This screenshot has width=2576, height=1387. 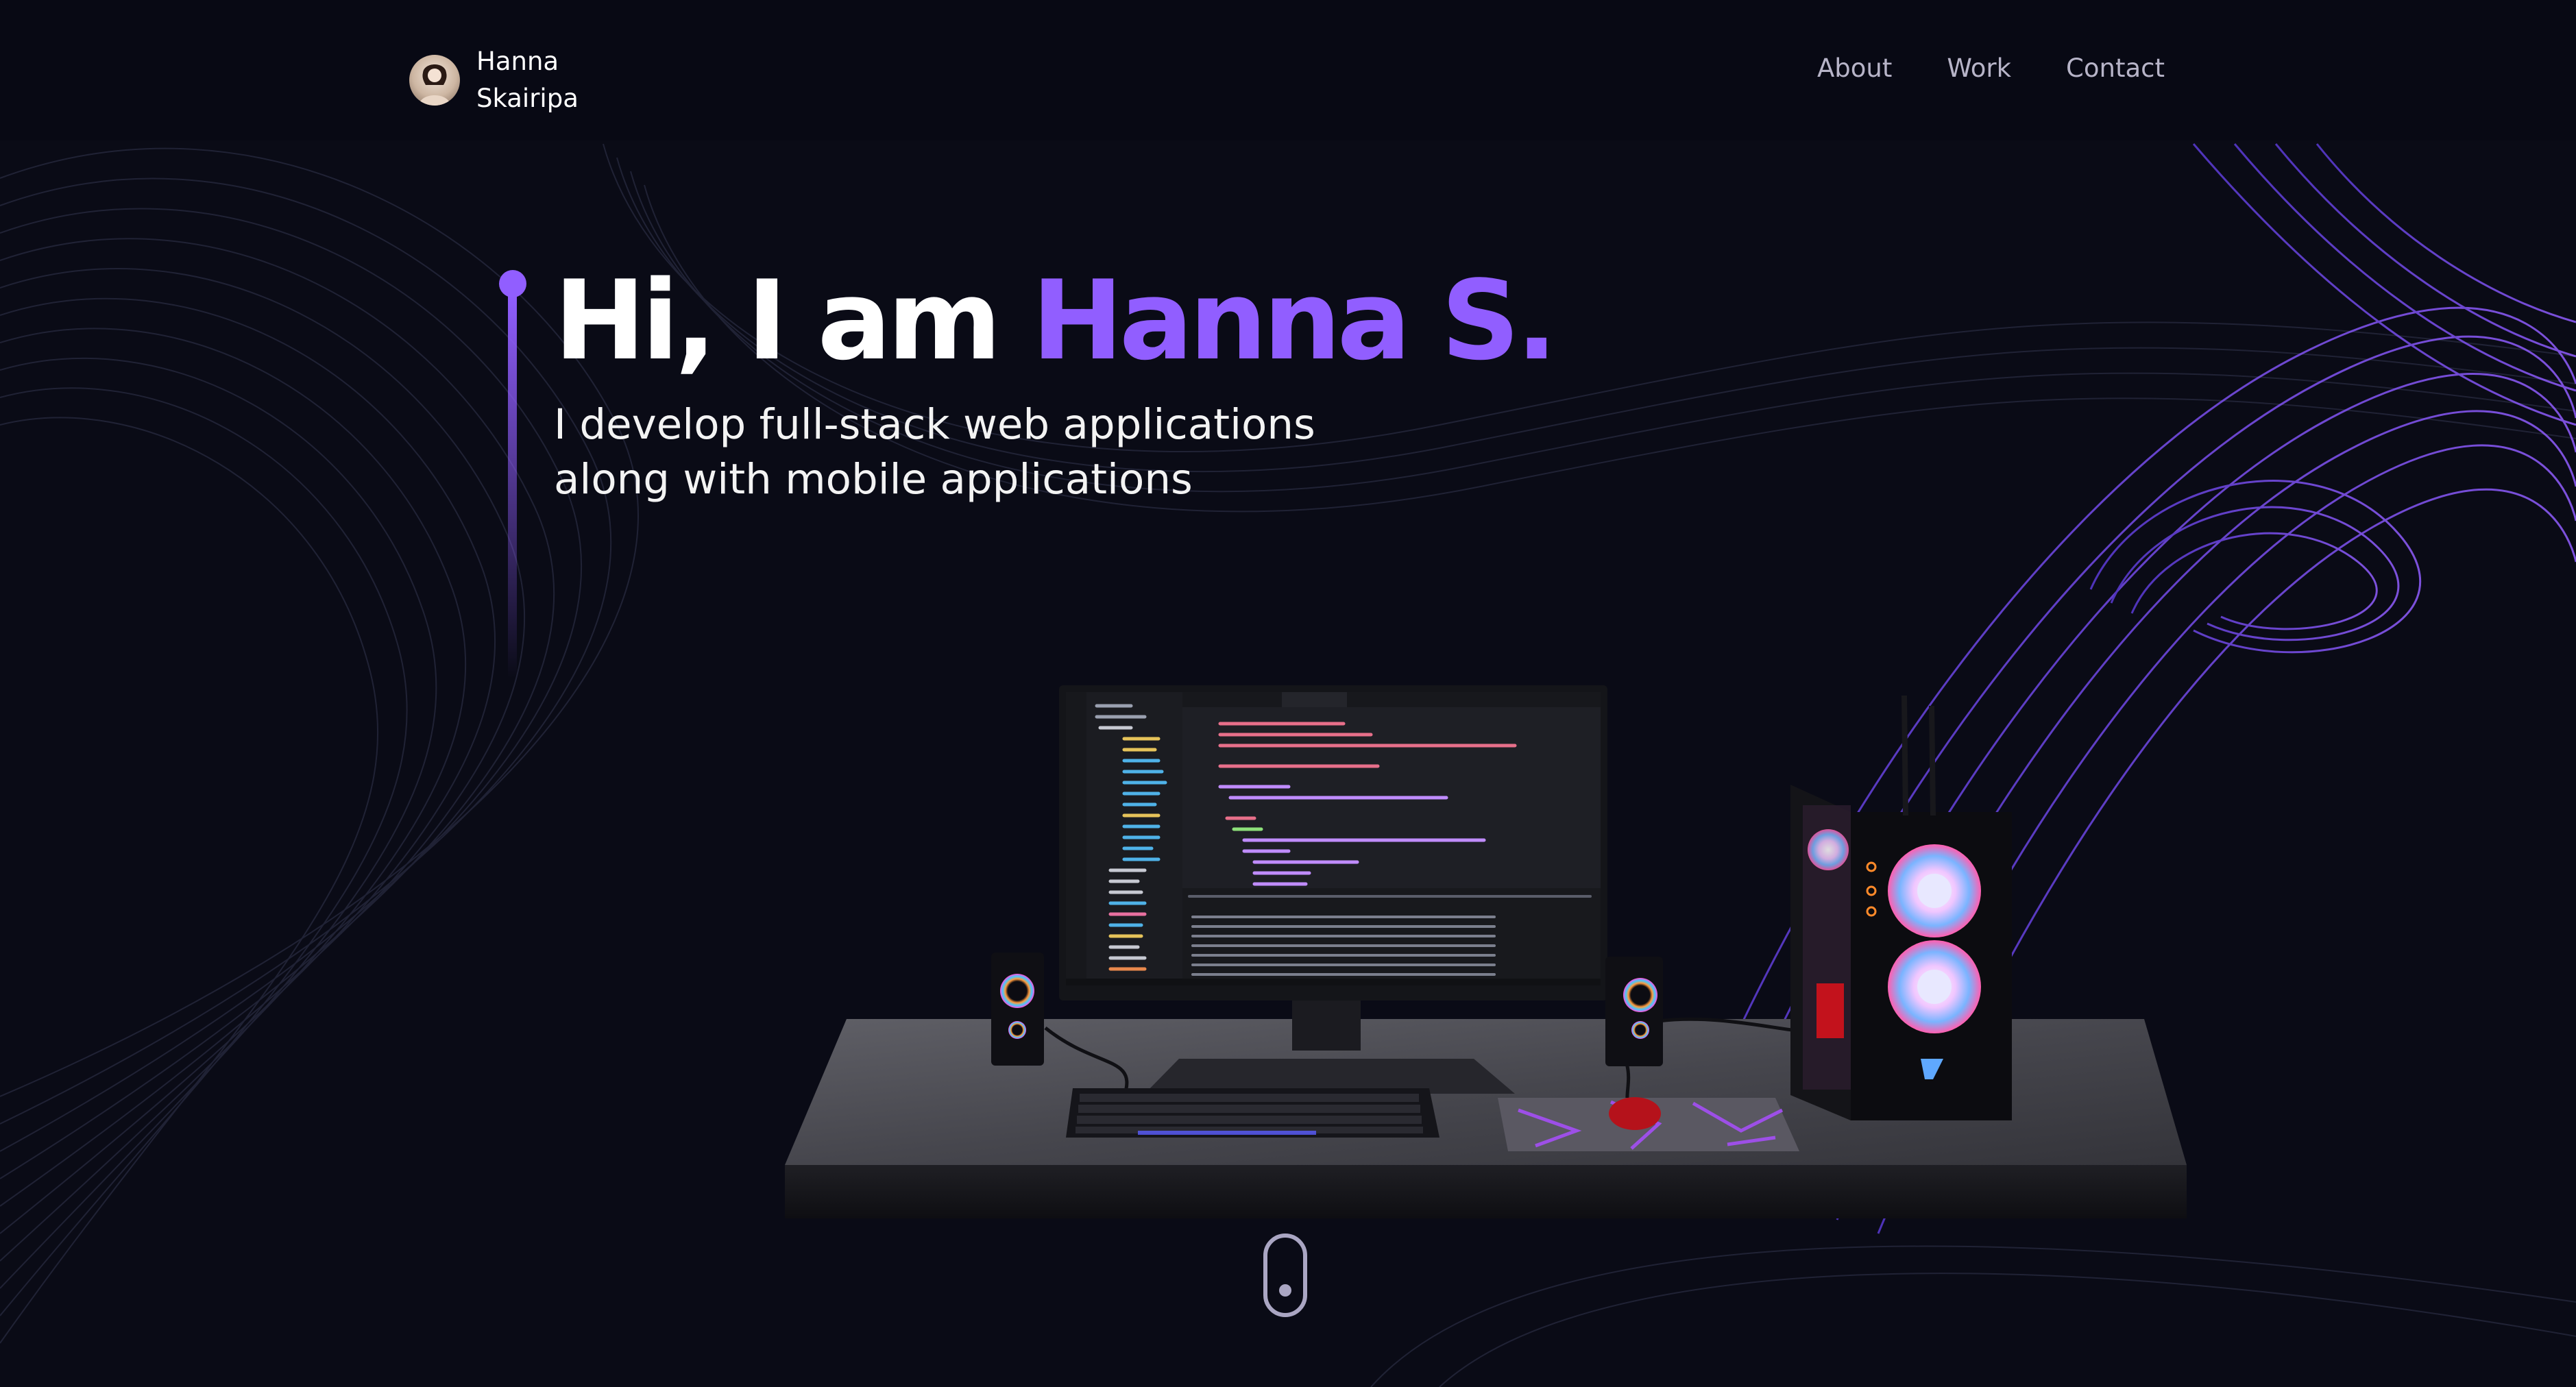 What do you see at coordinates (1227, 1133) in the screenshot?
I see `keyboard-rgb-strip` at bounding box center [1227, 1133].